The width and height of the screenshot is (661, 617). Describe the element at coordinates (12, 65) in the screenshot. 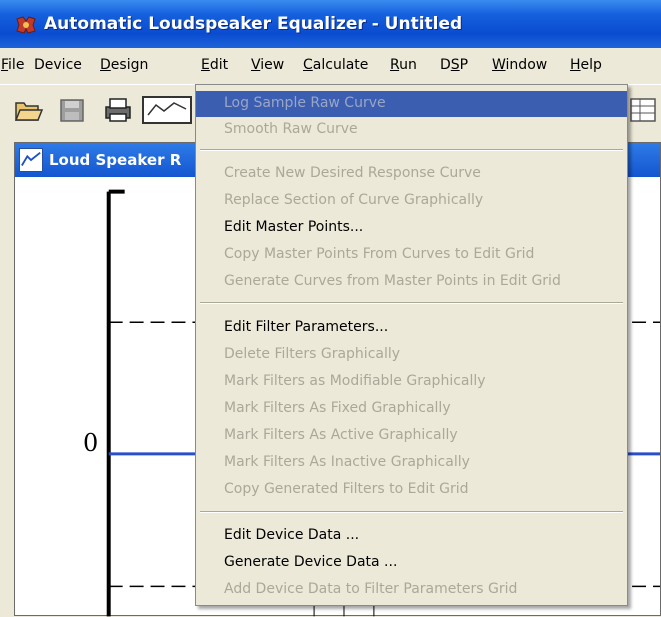

I see `menu-file: File` at that location.